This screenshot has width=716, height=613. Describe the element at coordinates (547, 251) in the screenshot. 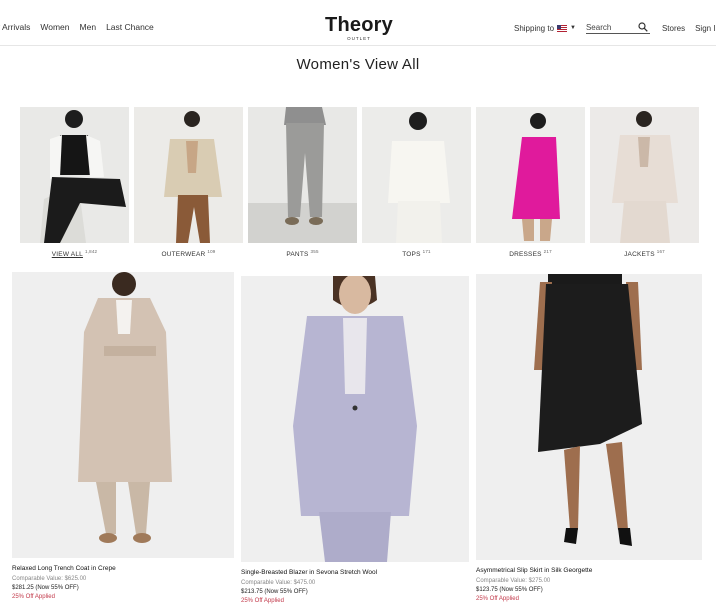

I see `category-count: 217` at that location.